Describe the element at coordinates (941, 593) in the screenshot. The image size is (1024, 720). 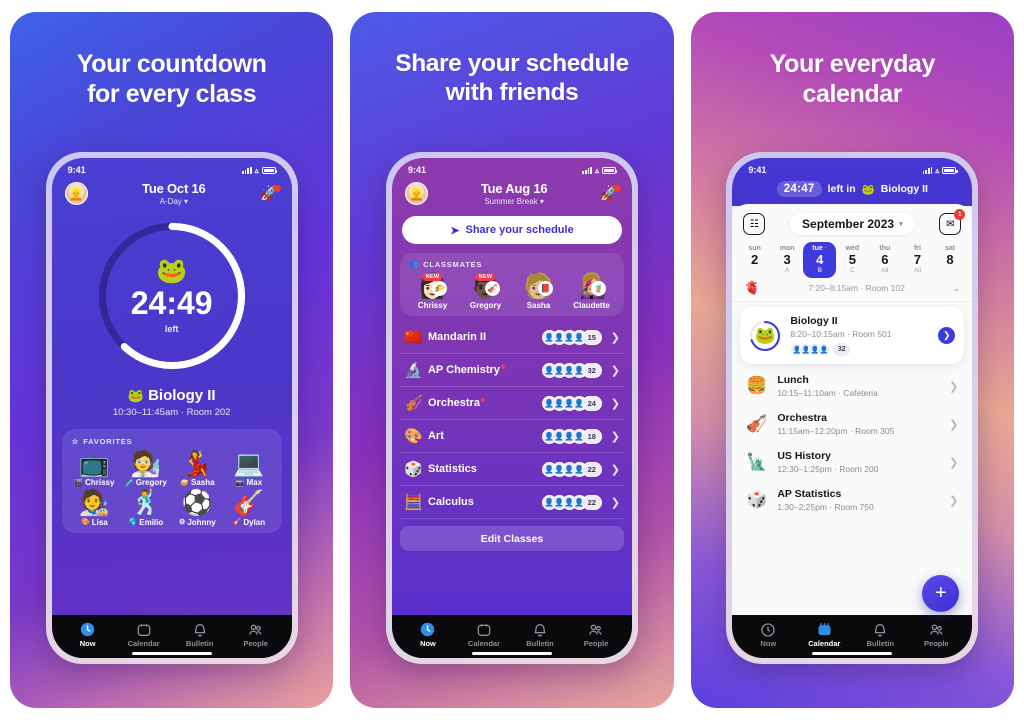
I see `add-event-button: +` at that location.